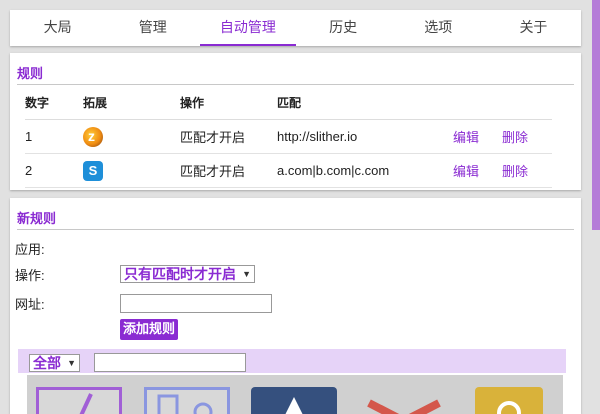 Image resolution: width=600 pixels, height=414 pixels. Describe the element at coordinates (343, 28) in the screenshot. I see `tab-history: 历史` at that location.